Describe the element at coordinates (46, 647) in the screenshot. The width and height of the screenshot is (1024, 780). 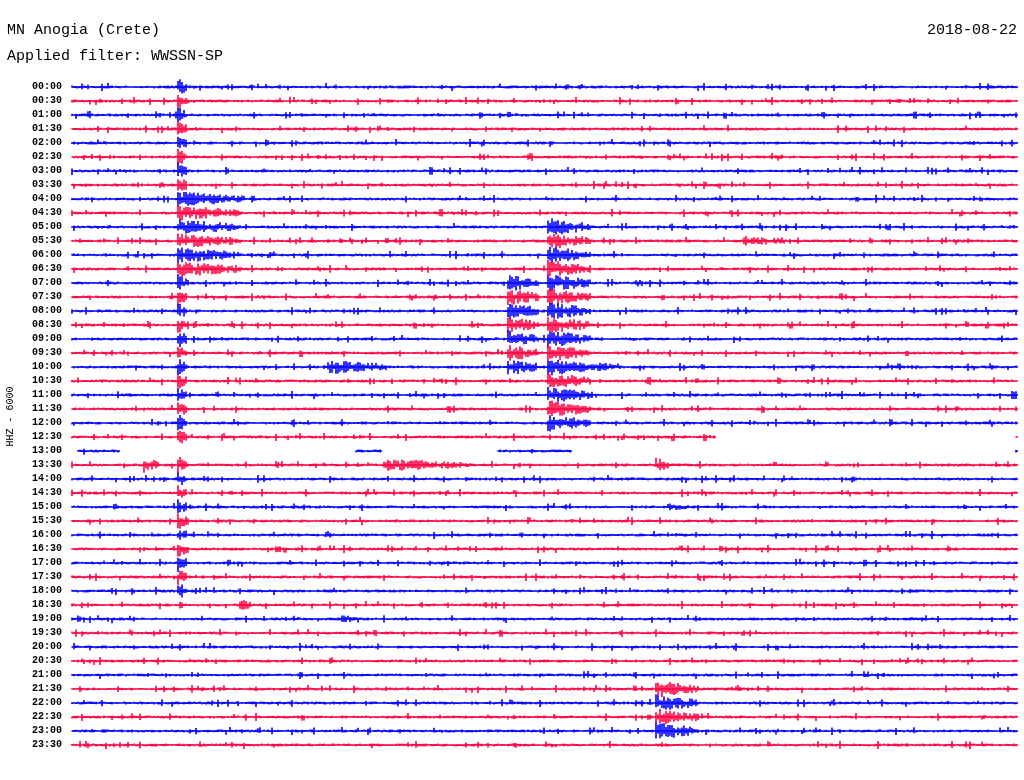
I see `time-label: 20:00` at that location.